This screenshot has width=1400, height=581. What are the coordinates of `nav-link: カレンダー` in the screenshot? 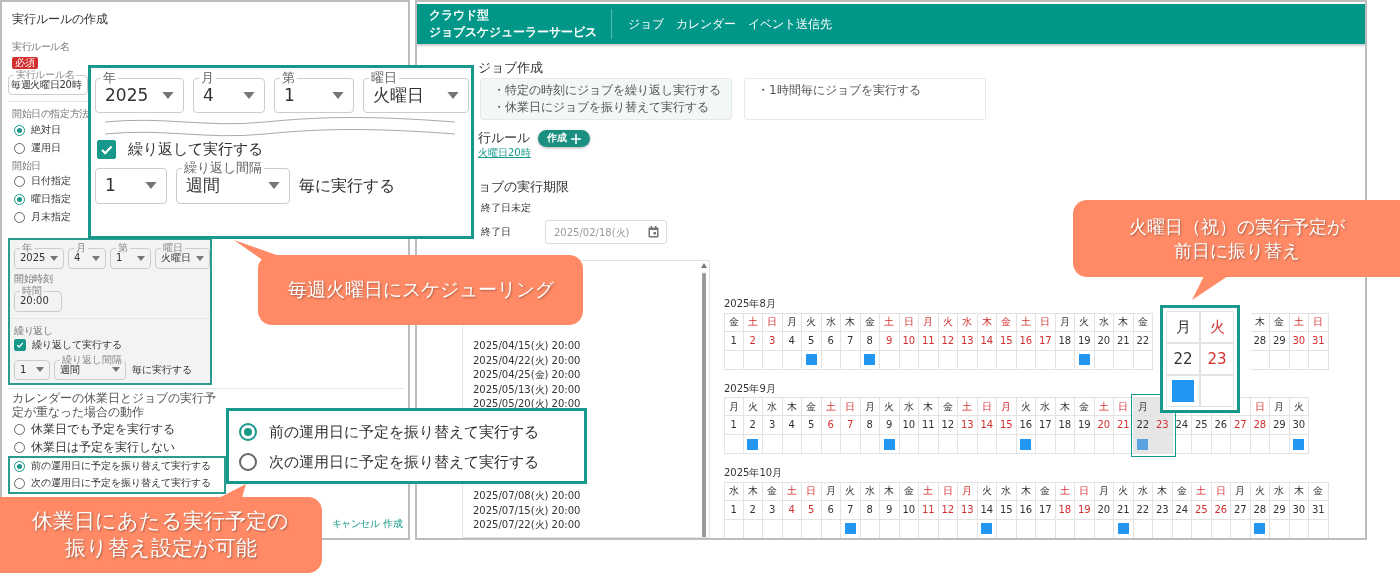 It's located at (706, 24).